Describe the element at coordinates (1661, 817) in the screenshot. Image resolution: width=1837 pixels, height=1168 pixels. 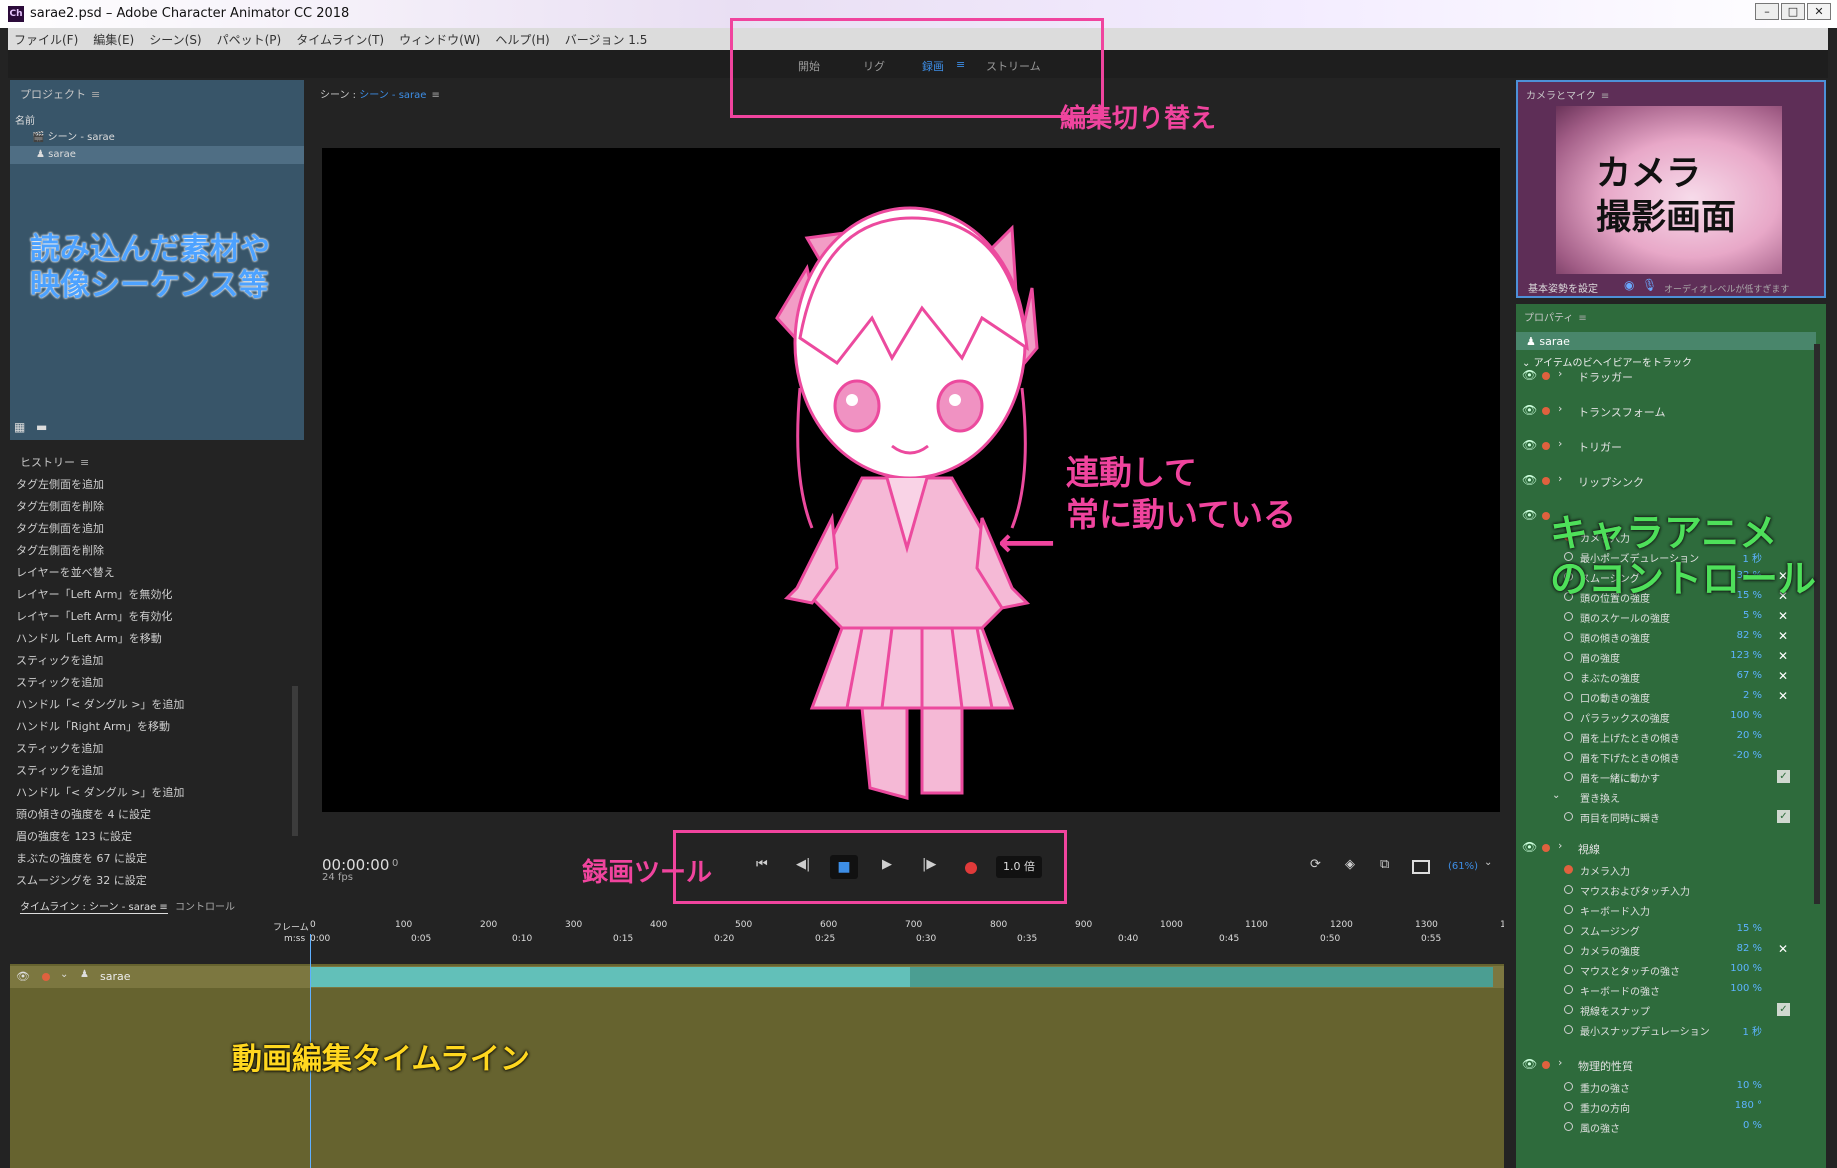
I see `blink-both-eyes: 両目を同時に瞬き ✓` at that location.